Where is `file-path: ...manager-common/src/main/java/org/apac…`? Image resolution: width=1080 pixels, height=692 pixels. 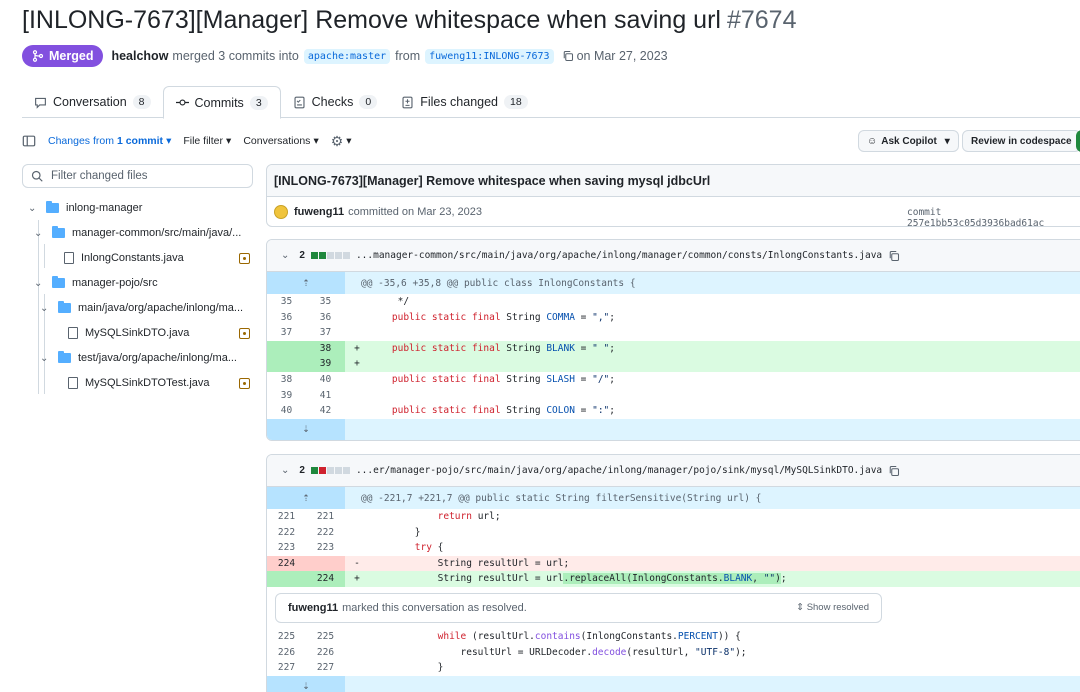
file-path: ...manager-common/src/main/java/org/apac… is located at coordinates (619, 255).